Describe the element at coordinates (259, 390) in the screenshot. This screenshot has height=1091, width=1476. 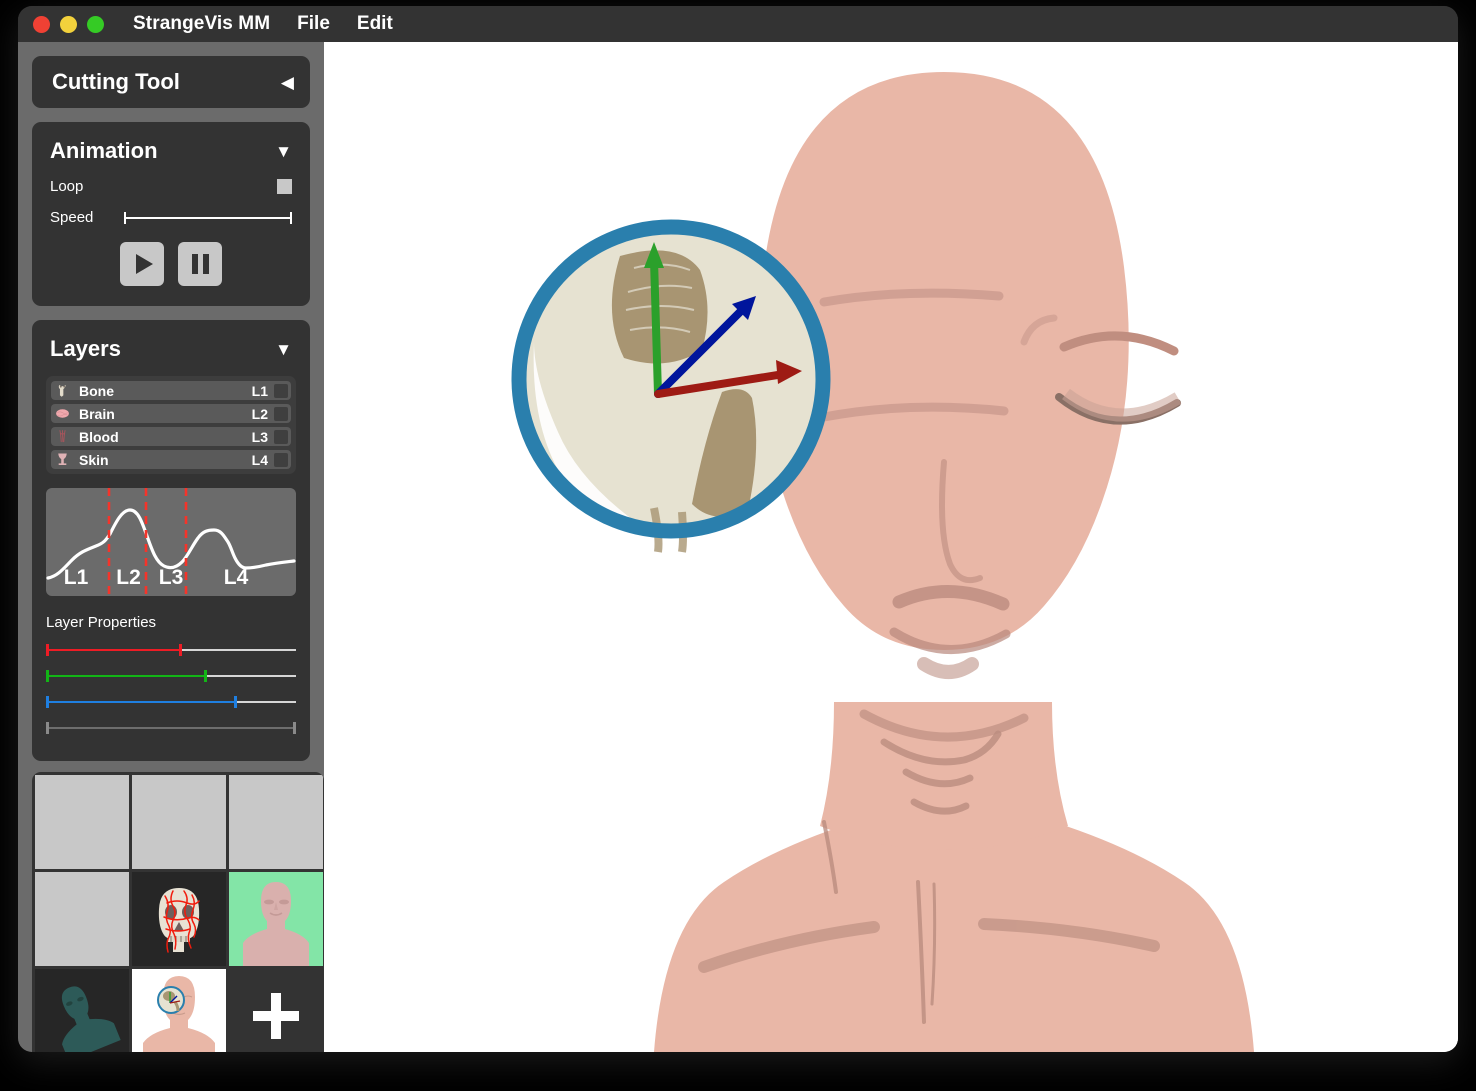
I see `layer-code: L1` at that location.